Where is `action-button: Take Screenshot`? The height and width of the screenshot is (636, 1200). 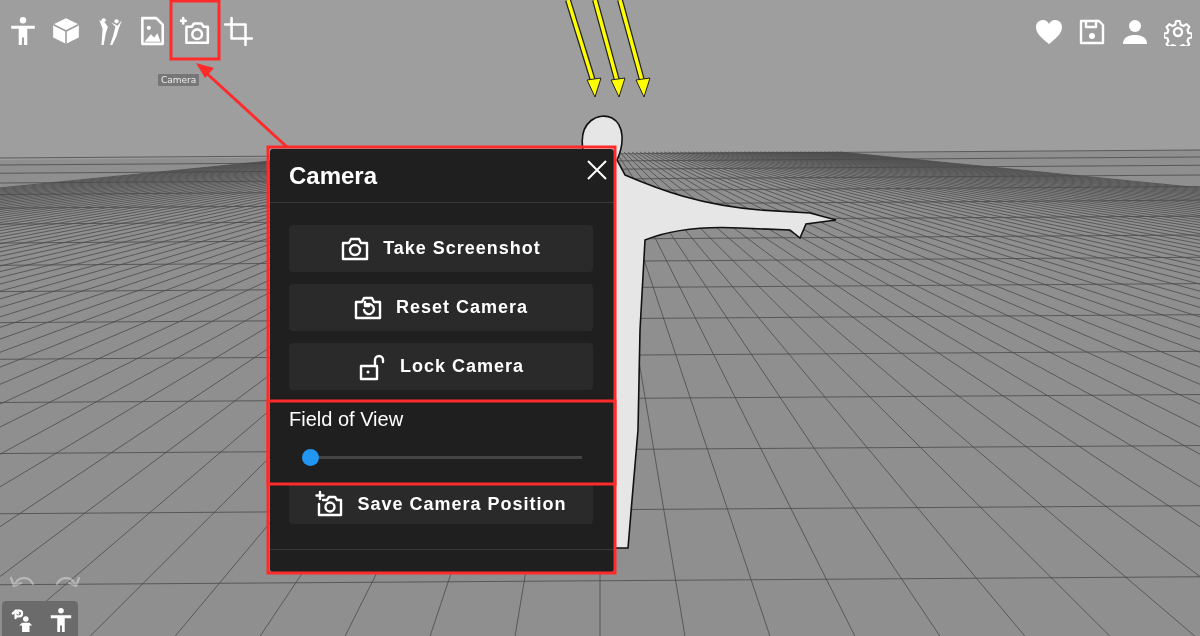
action-button: Take Screenshot is located at coordinates (441, 248).